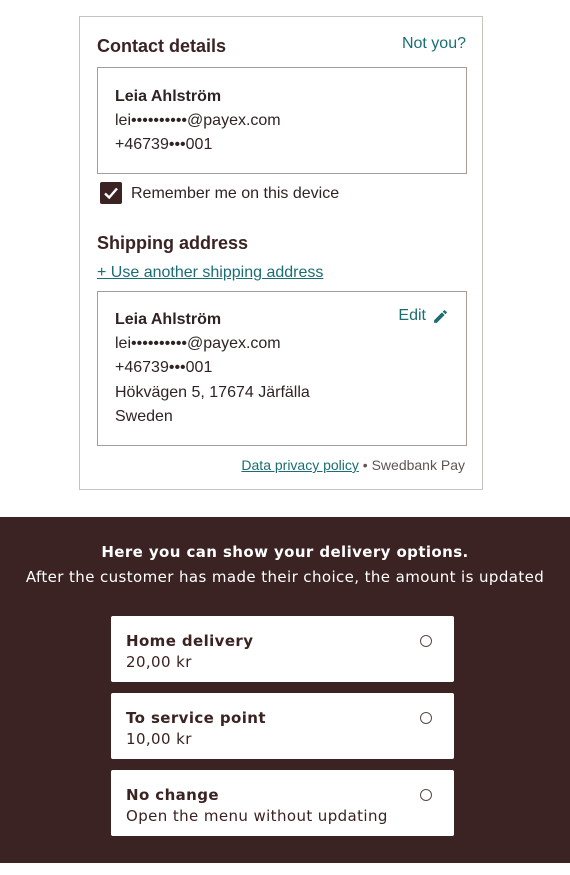  What do you see at coordinates (164, 144) in the screenshot?
I see `contact-phone: +46739•••001` at bounding box center [164, 144].